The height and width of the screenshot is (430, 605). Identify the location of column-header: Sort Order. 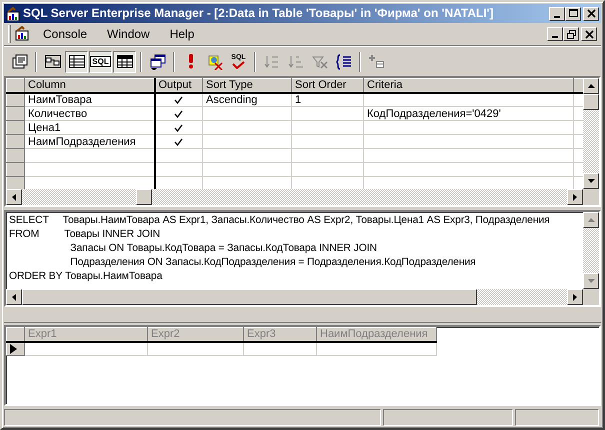
(328, 85).